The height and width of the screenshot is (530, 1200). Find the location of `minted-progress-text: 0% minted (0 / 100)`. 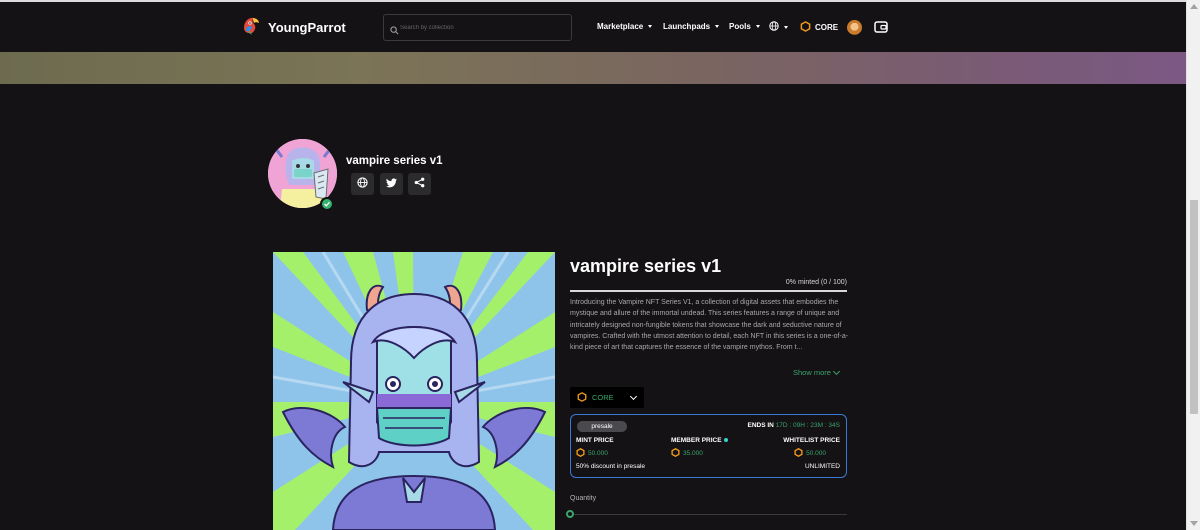

minted-progress-text: 0% minted (0 / 100) is located at coordinates (816, 282).